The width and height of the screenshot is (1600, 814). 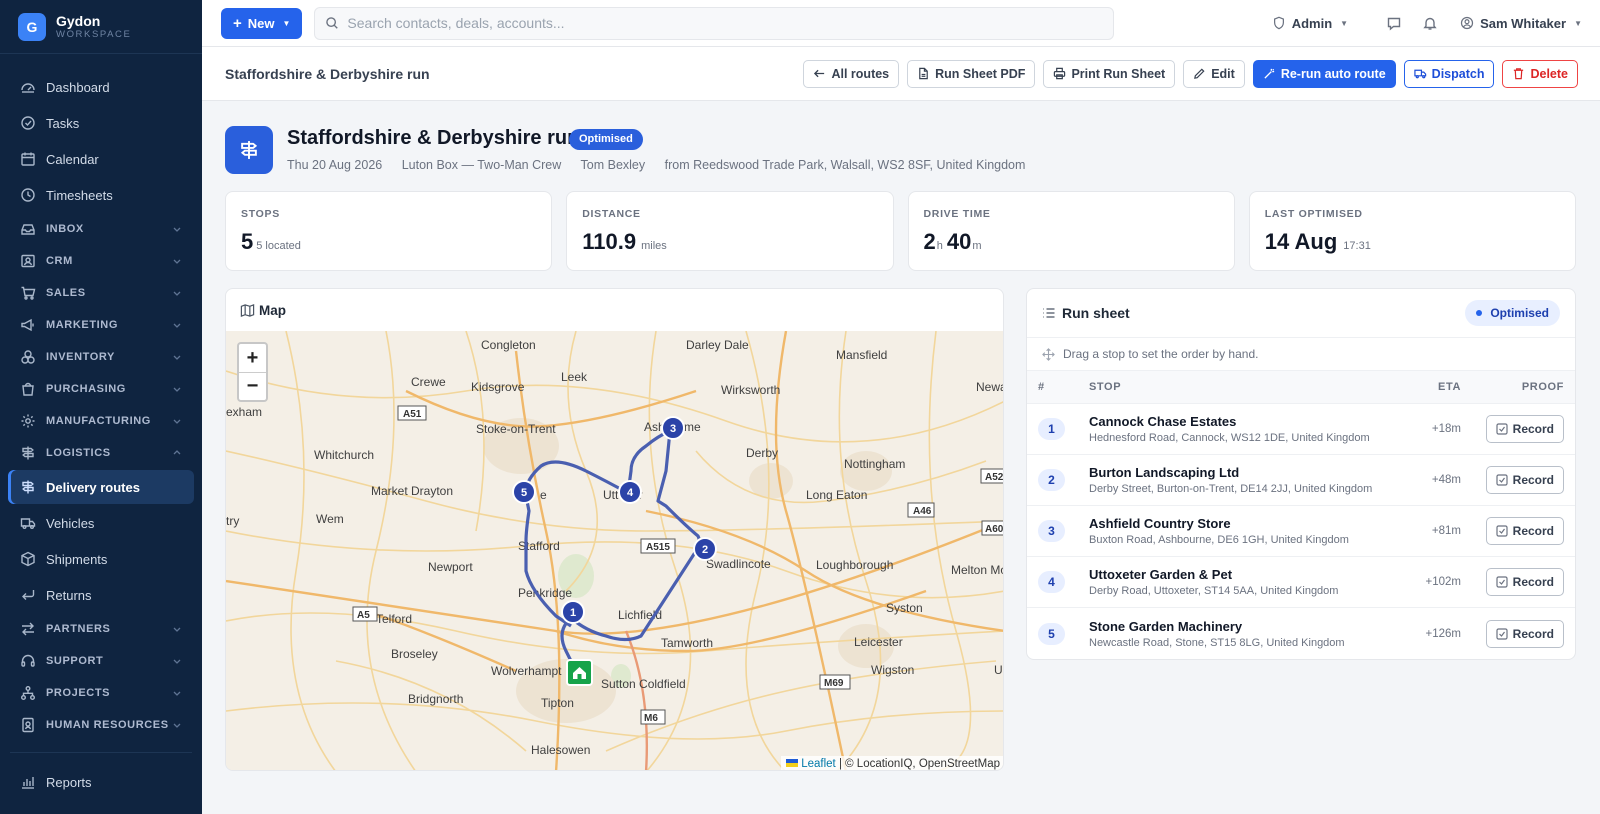 What do you see at coordinates (101, 27) in the screenshot?
I see `brand: G Gydon WORKSPACE` at bounding box center [101, 27].